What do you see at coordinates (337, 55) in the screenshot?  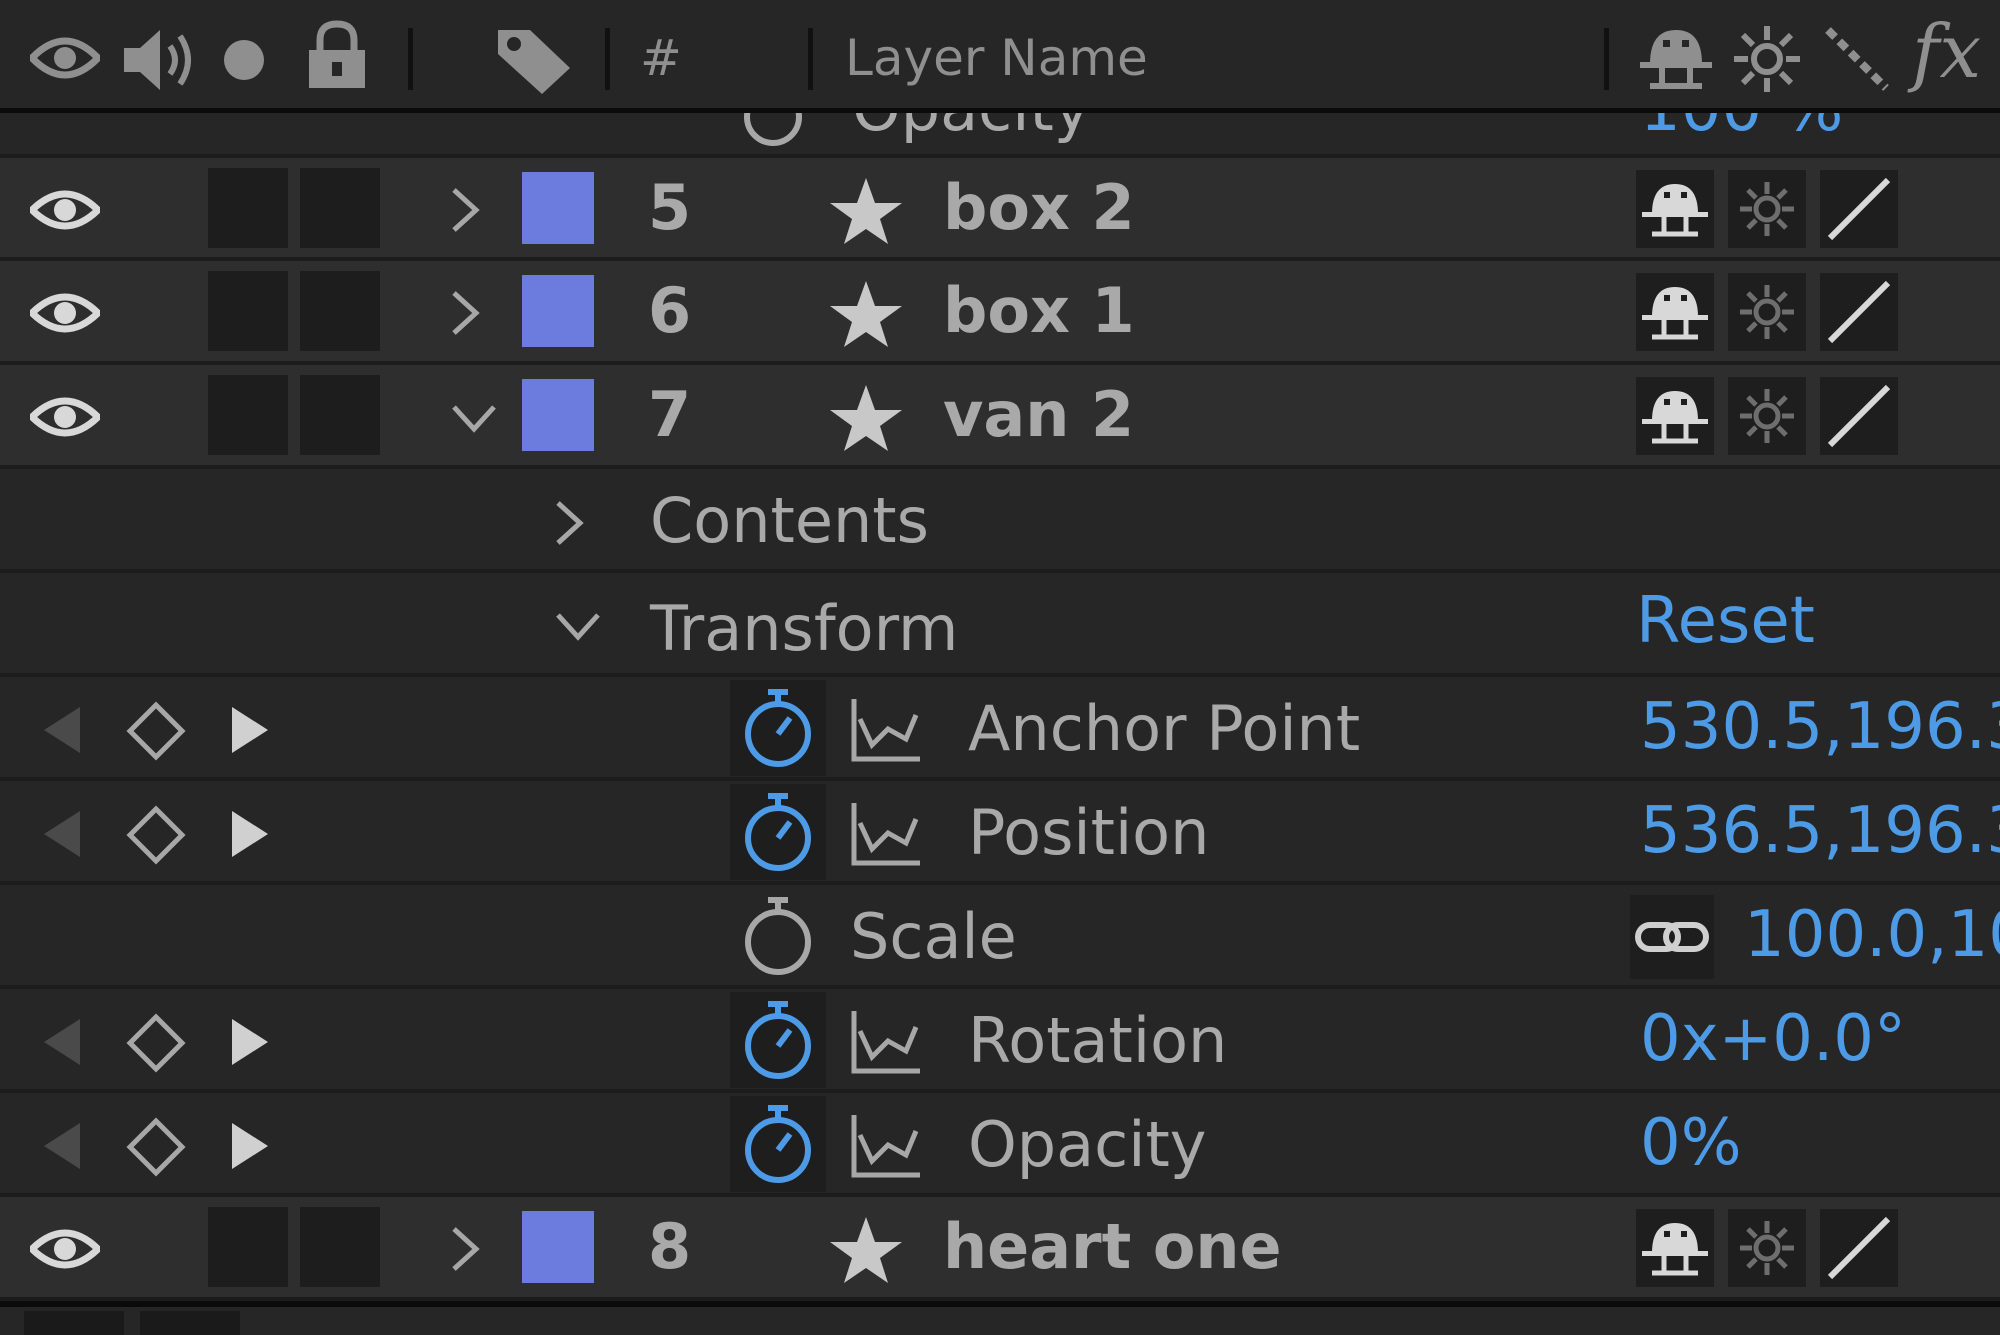 I see `lock-icon` at bounding box center [337, 55].